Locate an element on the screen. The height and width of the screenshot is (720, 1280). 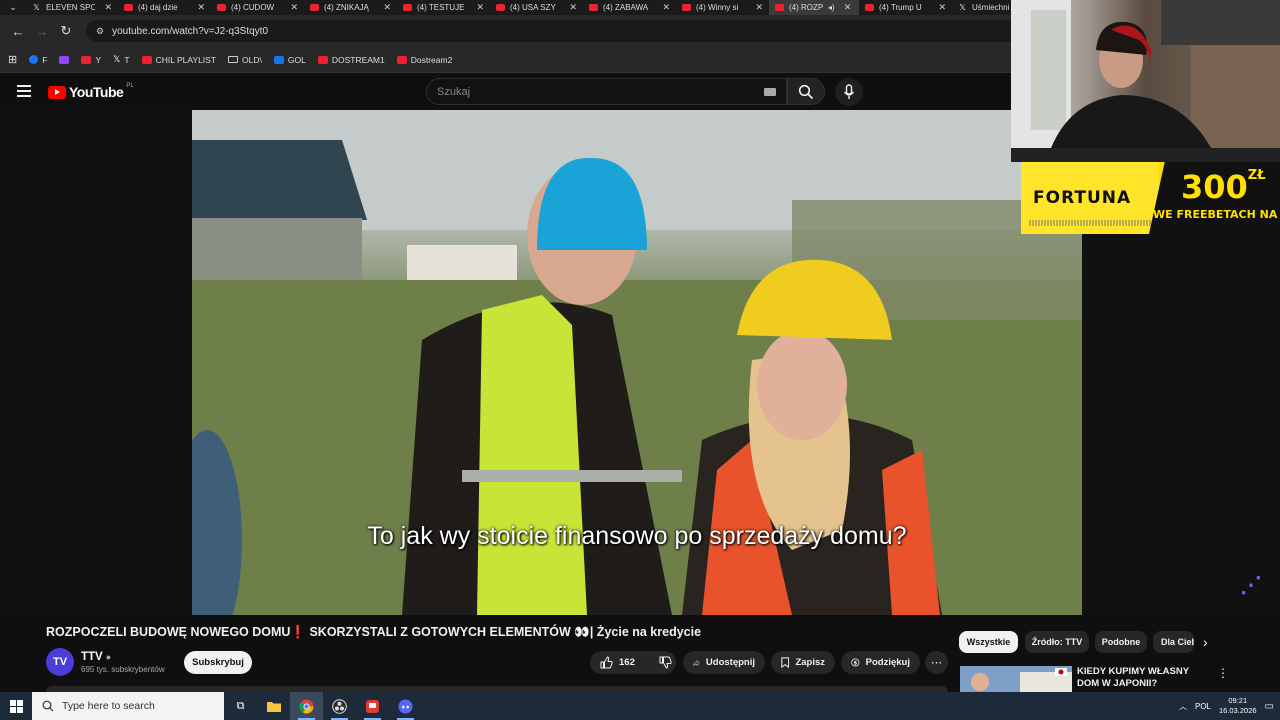
save-button: Zapisz is located at coordinates (803, 662).